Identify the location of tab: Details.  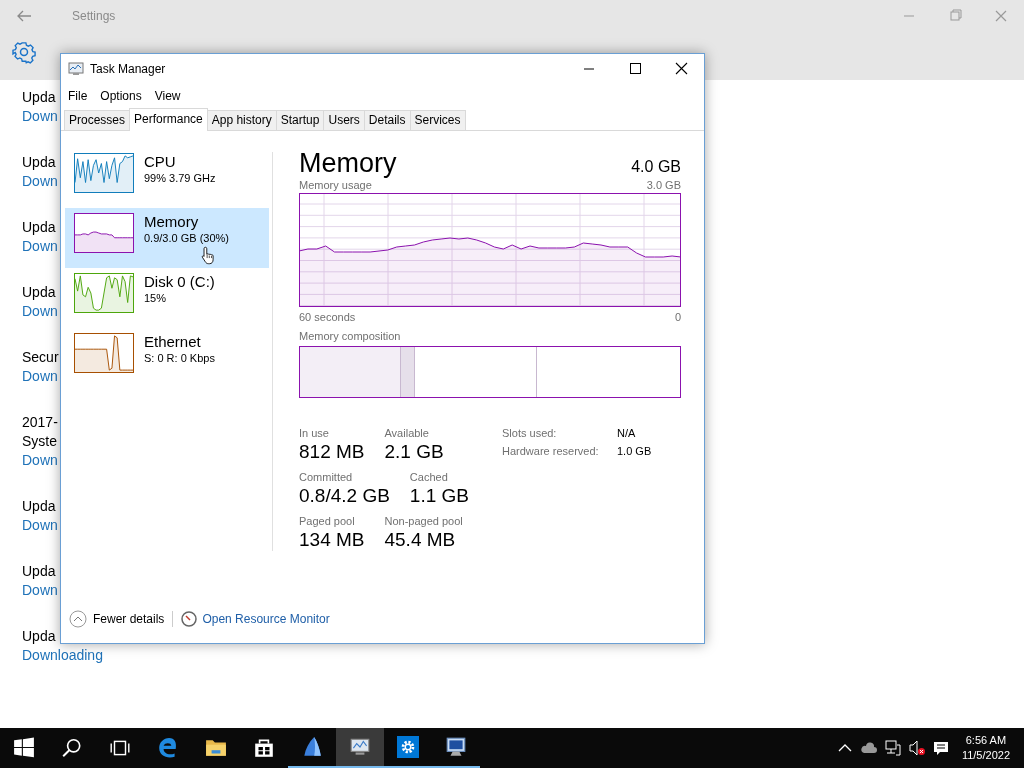
(387, 120).